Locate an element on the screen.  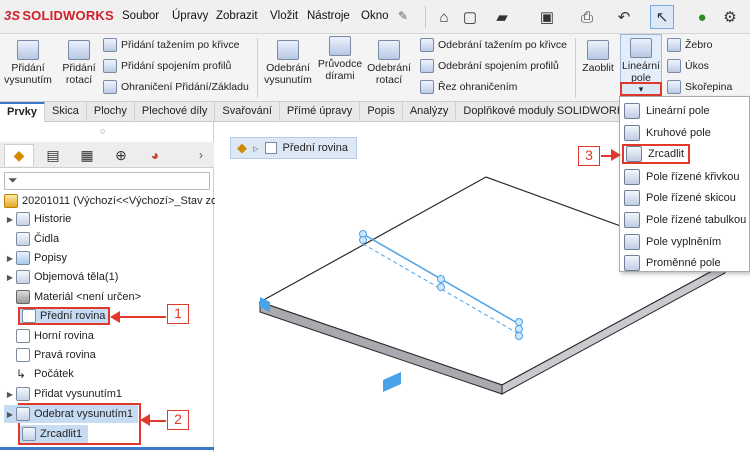
rollback-bar is located at coordinates (107, 448).